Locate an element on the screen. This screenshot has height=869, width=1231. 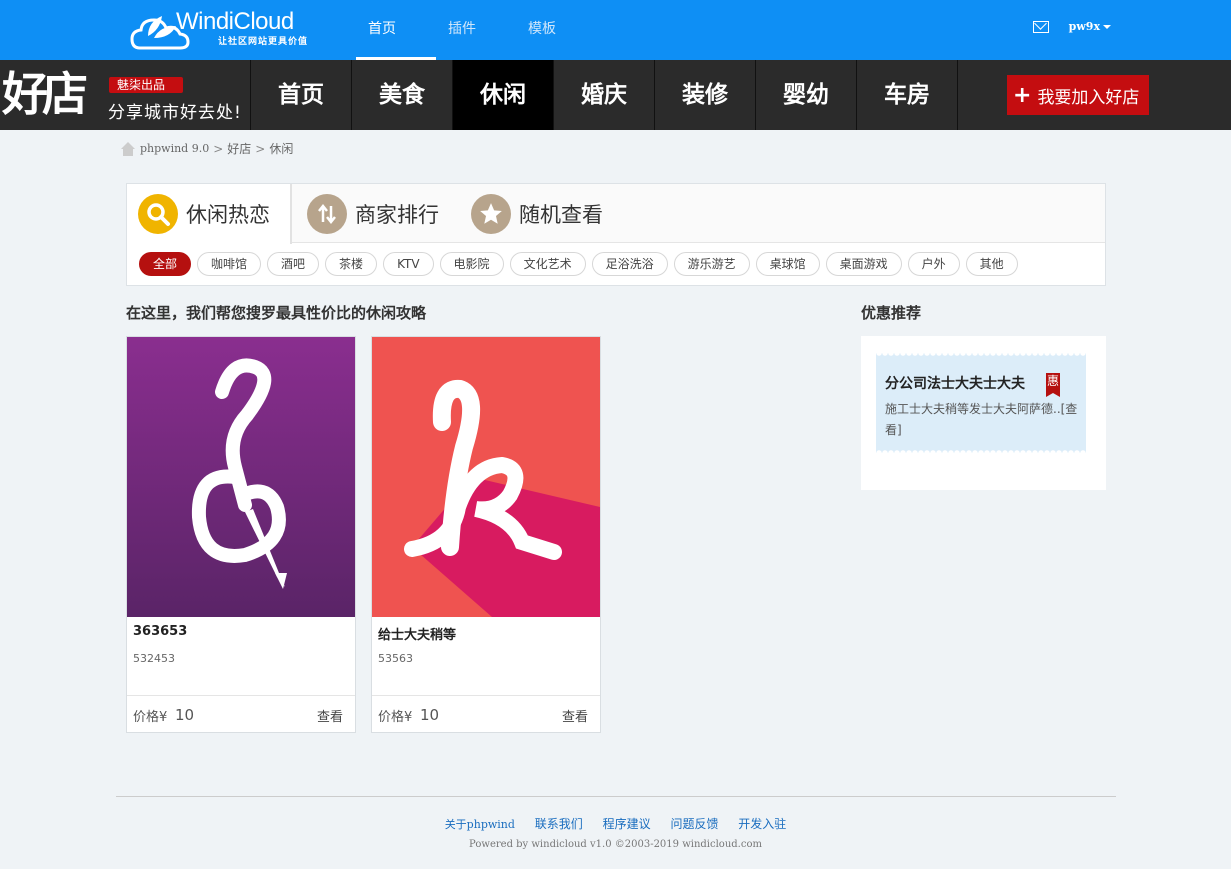
shop-desc: 532453 is located at coordinates (154, 658).